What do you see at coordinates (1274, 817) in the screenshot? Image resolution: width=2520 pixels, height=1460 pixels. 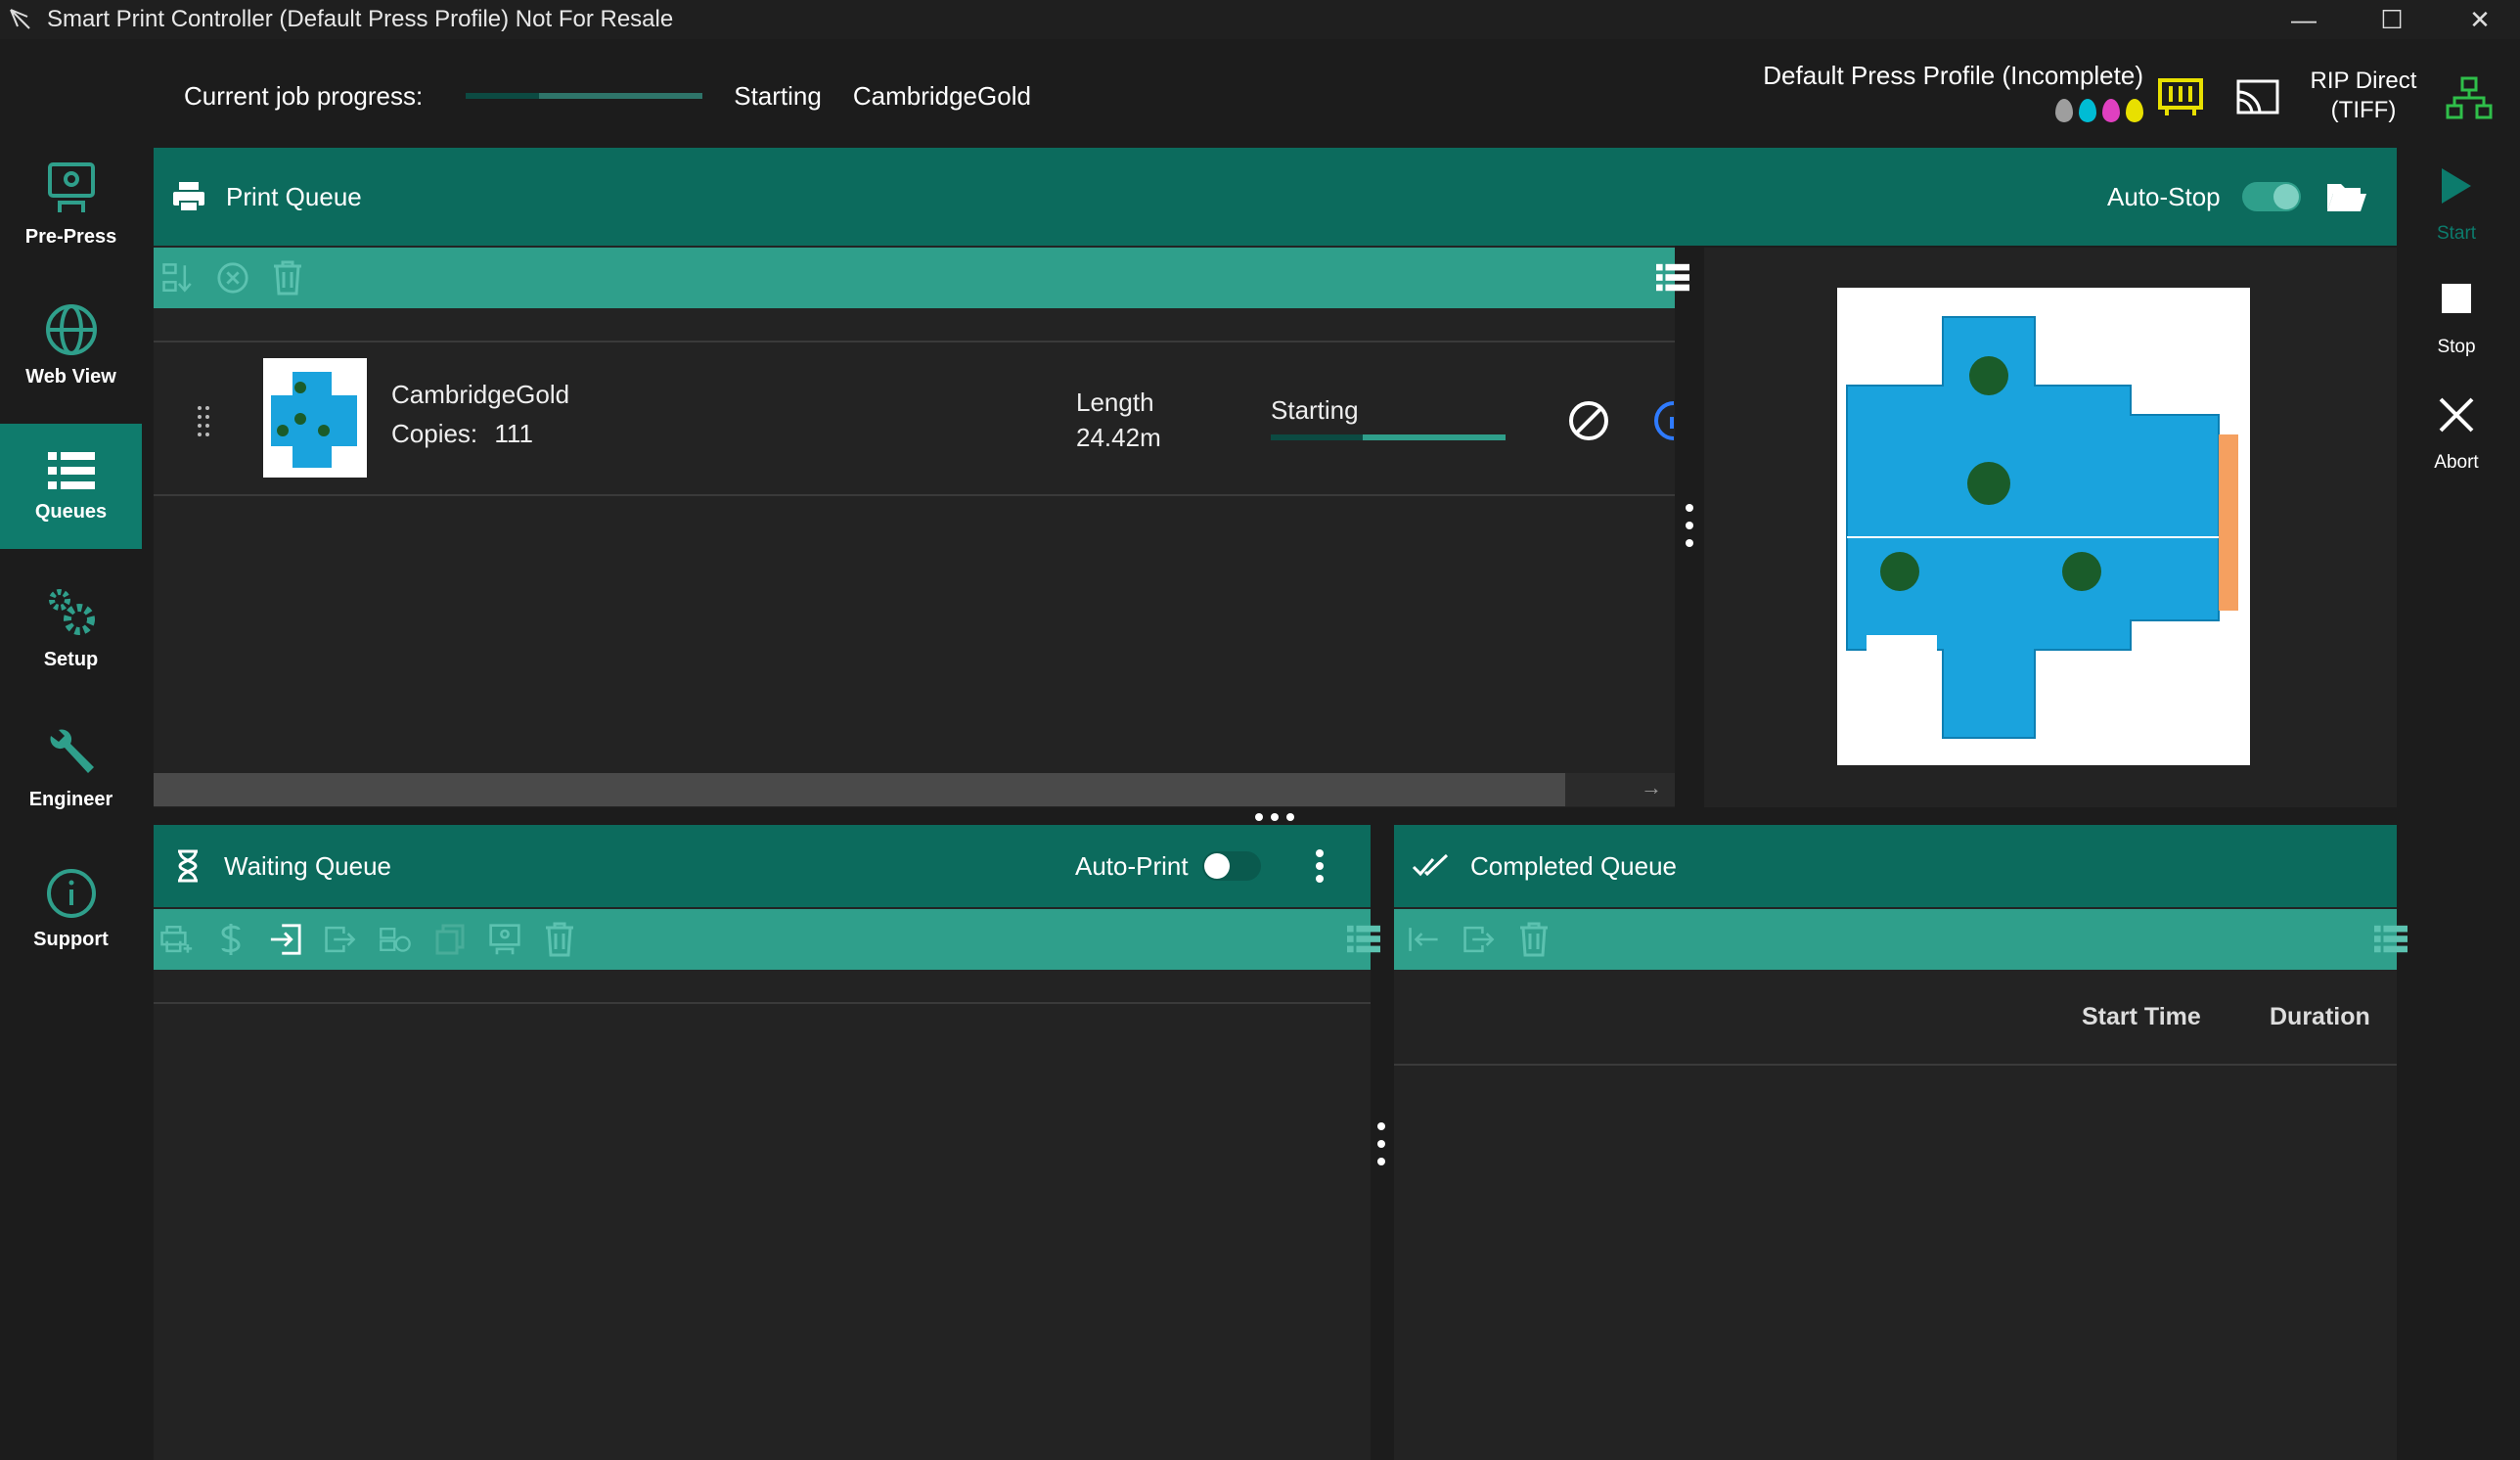 I see `horizontal-splitter-handle` at bounding box center [1274, 817].